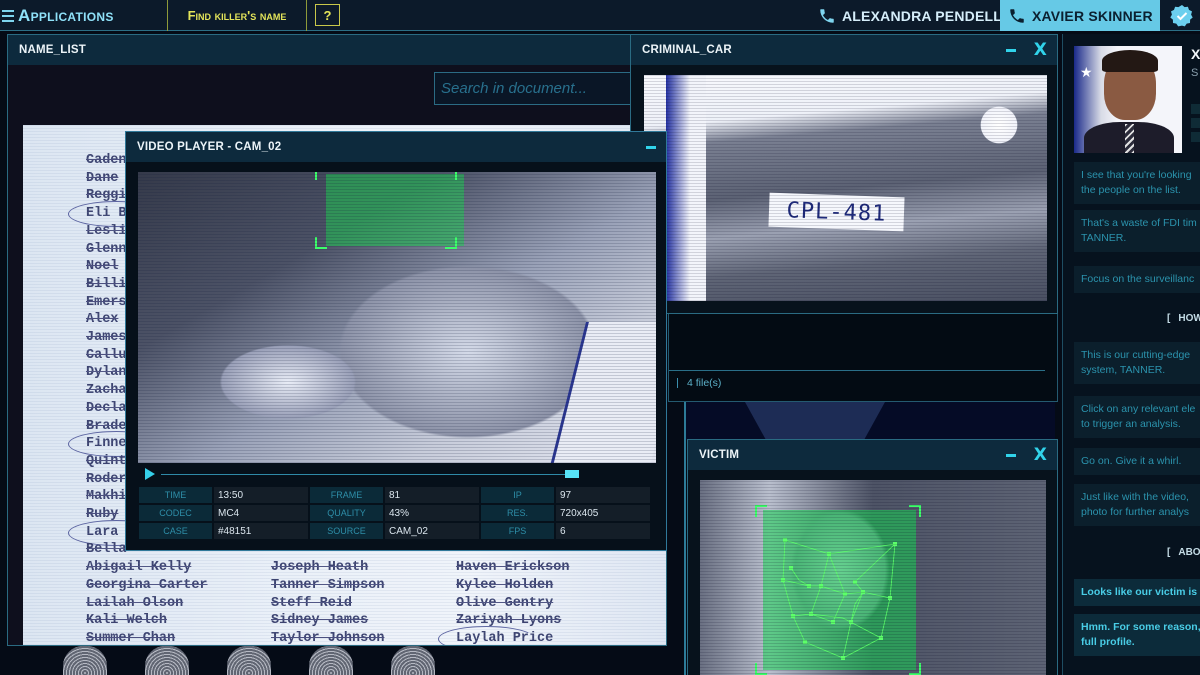  Describe the element at coordinates (8, 15) in the screenshot. I see `menu-icon` at that location.